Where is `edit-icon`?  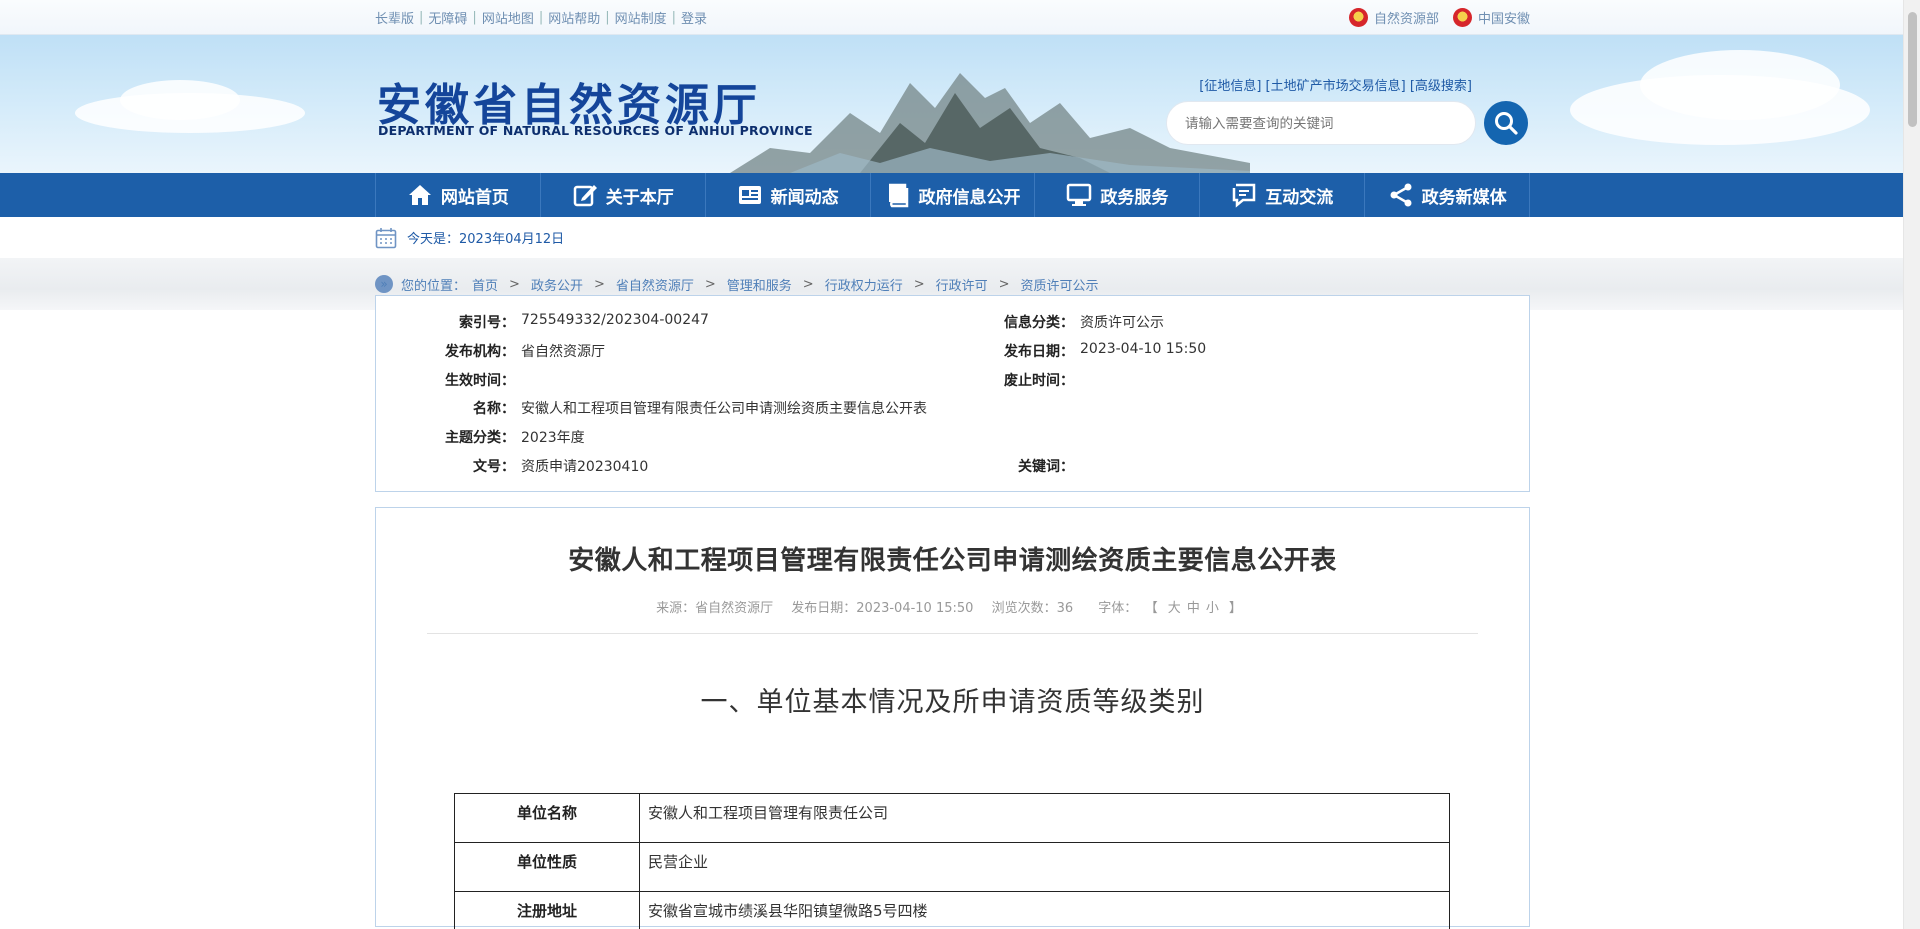
edit-icon is located at coordinates (585, 195).